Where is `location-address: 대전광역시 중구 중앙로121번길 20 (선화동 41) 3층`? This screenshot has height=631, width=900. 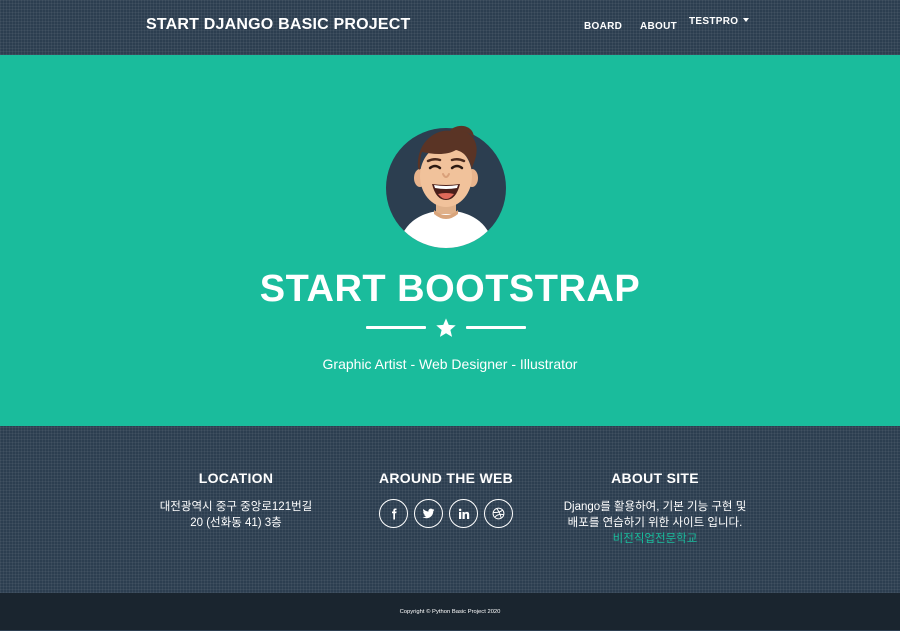 location-address: 대전광역시 중구 중앙로121번길 20 (선화동 41) 3층 is located at coordinates (236, 515).